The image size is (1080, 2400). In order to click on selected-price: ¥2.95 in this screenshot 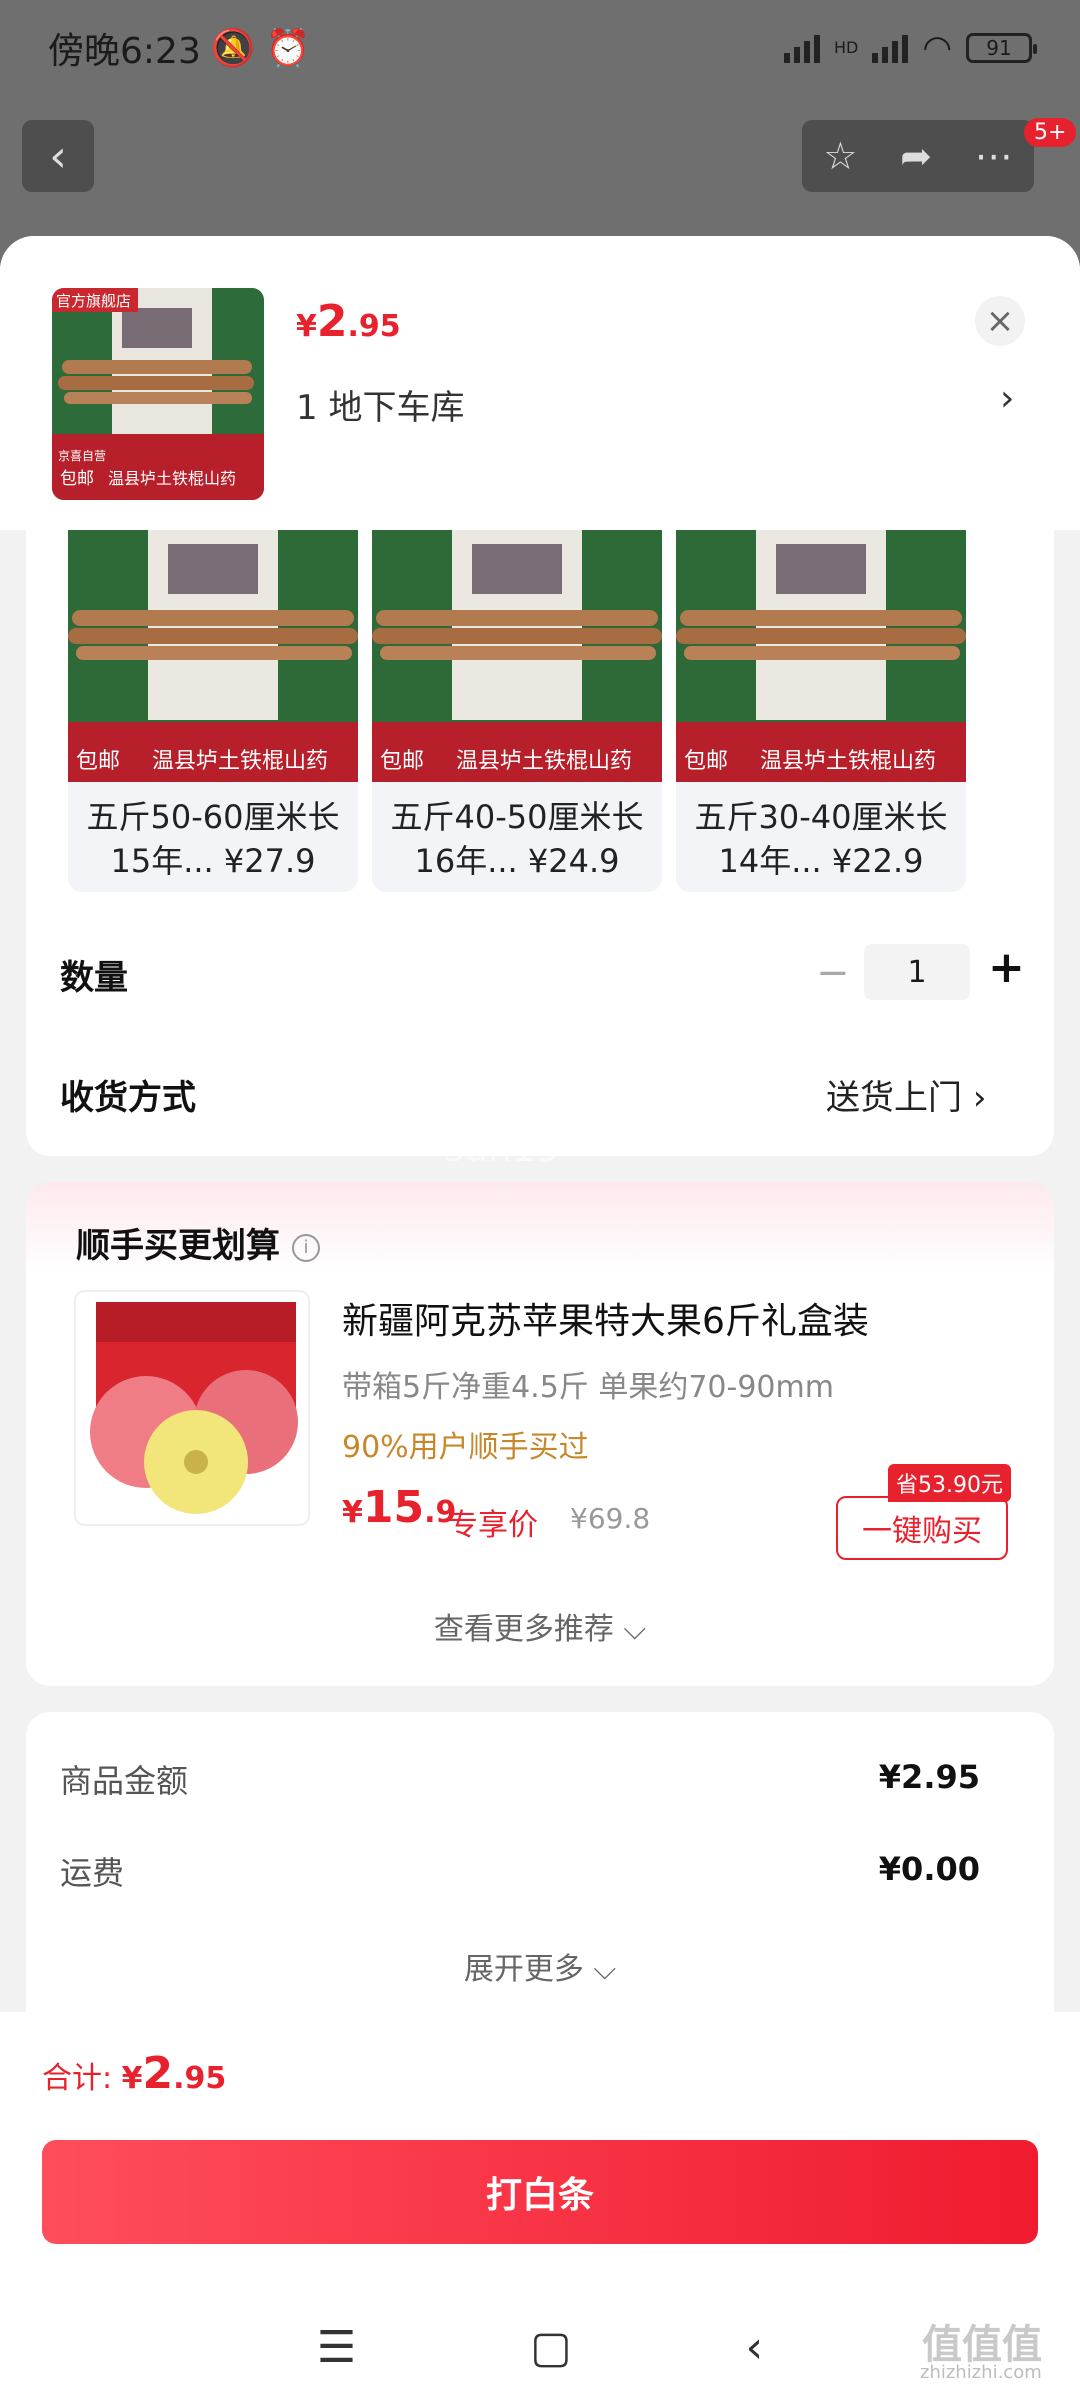, I will do `click(348, 321)`.